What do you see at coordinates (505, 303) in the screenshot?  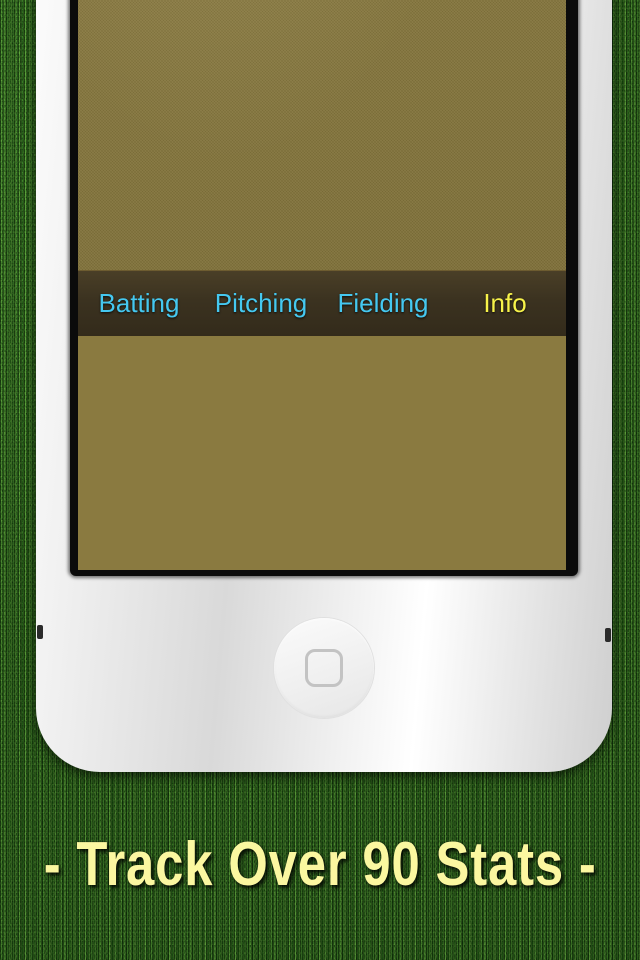 I see `tab-info: Info` at bounding box center [505, 303].